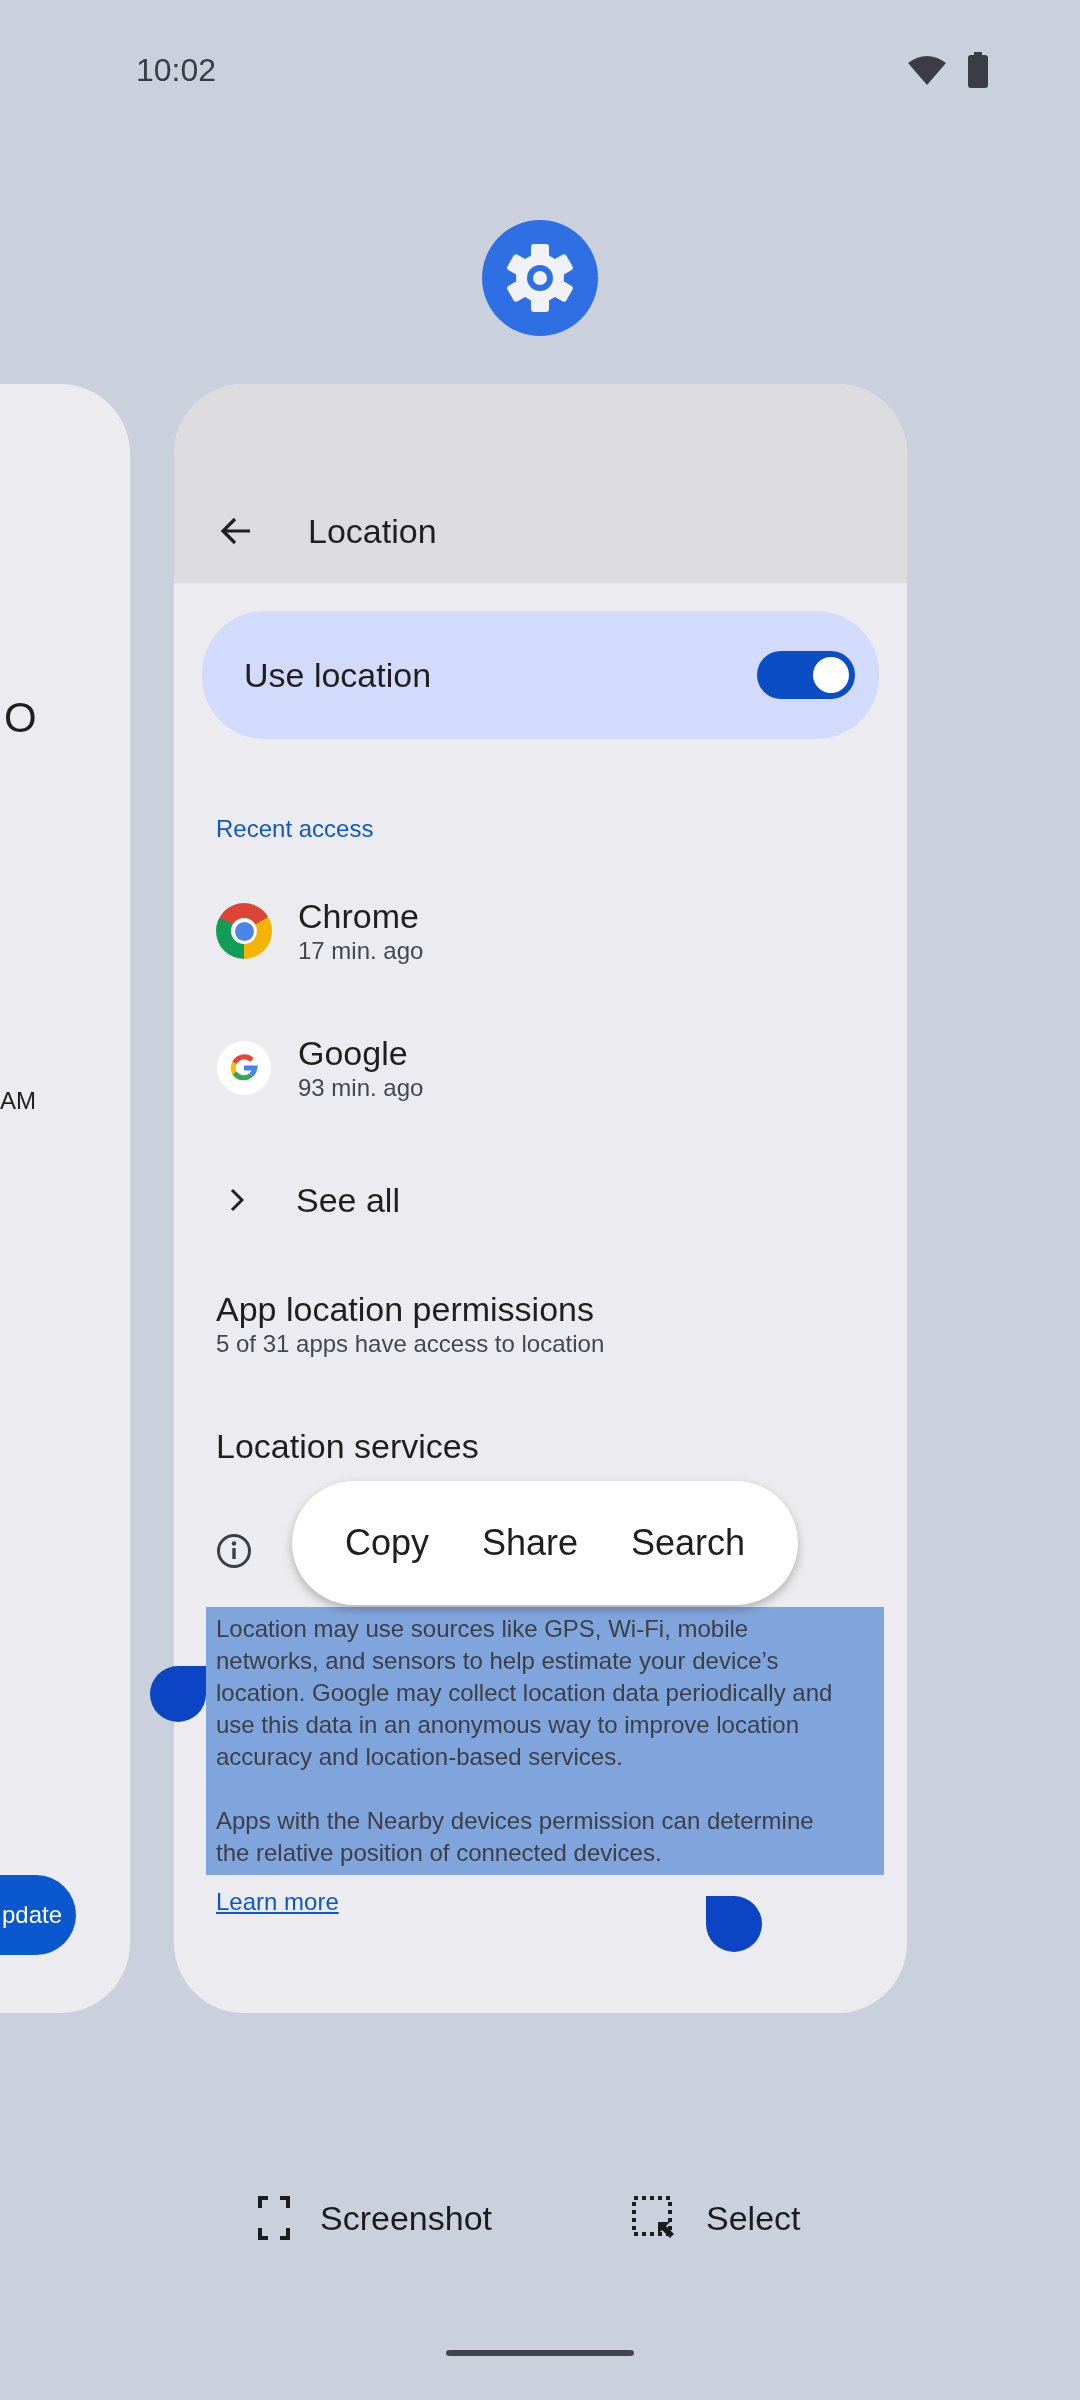 The height and width of the screenshot is (2400, 1080). I want to click on recent-app-item: Google 93 min. ago, so click(320, 1068).